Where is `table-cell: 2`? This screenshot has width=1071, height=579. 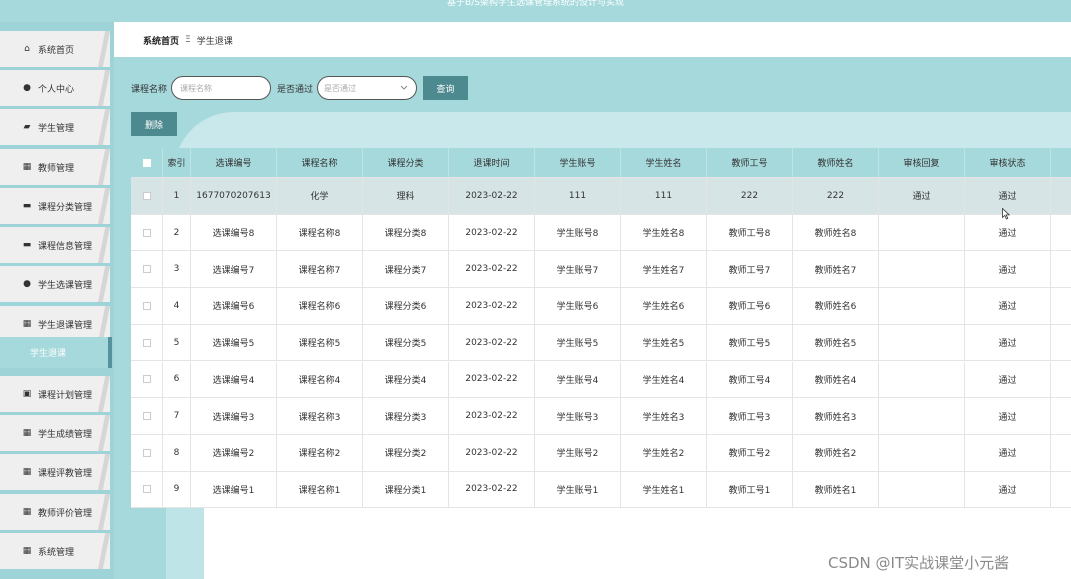
table-cell: 2 is located at coordinates (177, 232).